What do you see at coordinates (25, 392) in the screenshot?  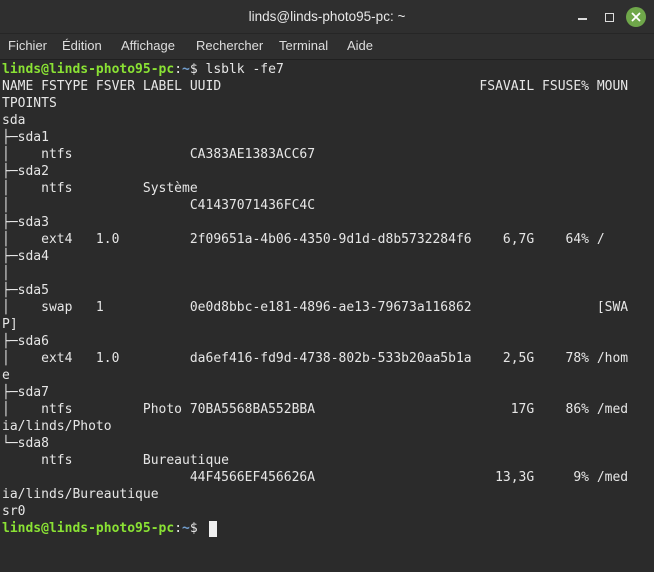 I see `output-line: ├─sda7` at bounding box center [25, 392].